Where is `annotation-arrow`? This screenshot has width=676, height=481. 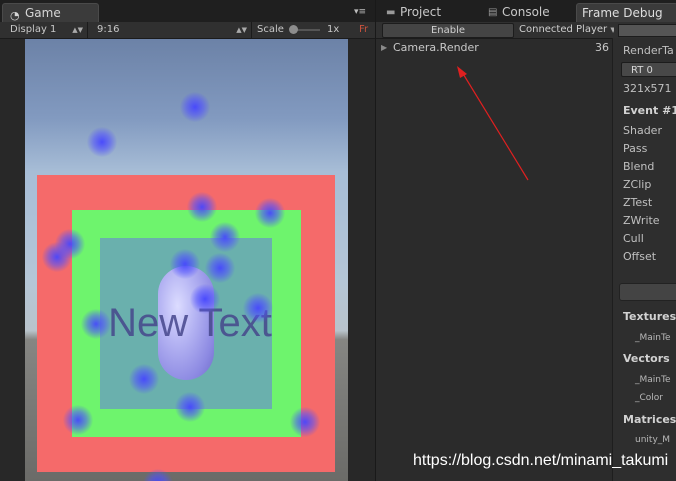 annotation-arrow is located at coordinates (493, 123).